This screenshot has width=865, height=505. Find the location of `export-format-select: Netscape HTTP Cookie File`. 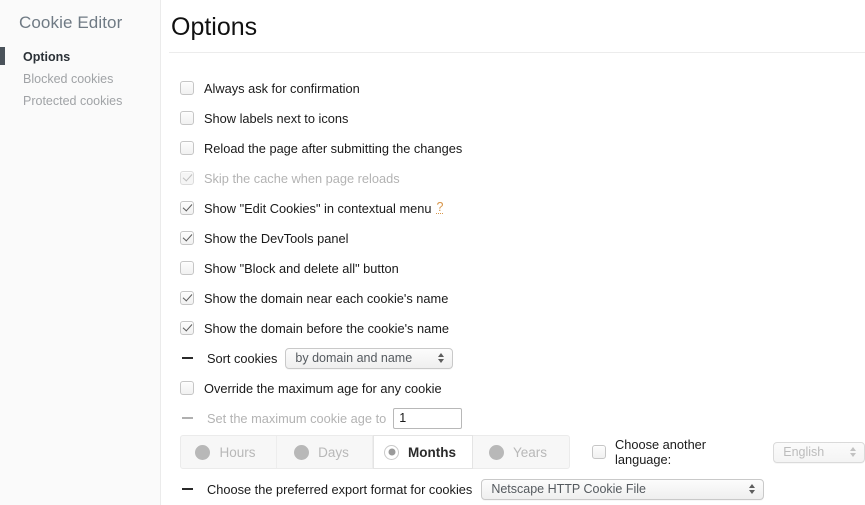

export-format-select: Netscape HTTP Cookie File is located at coordinates (623, 489).